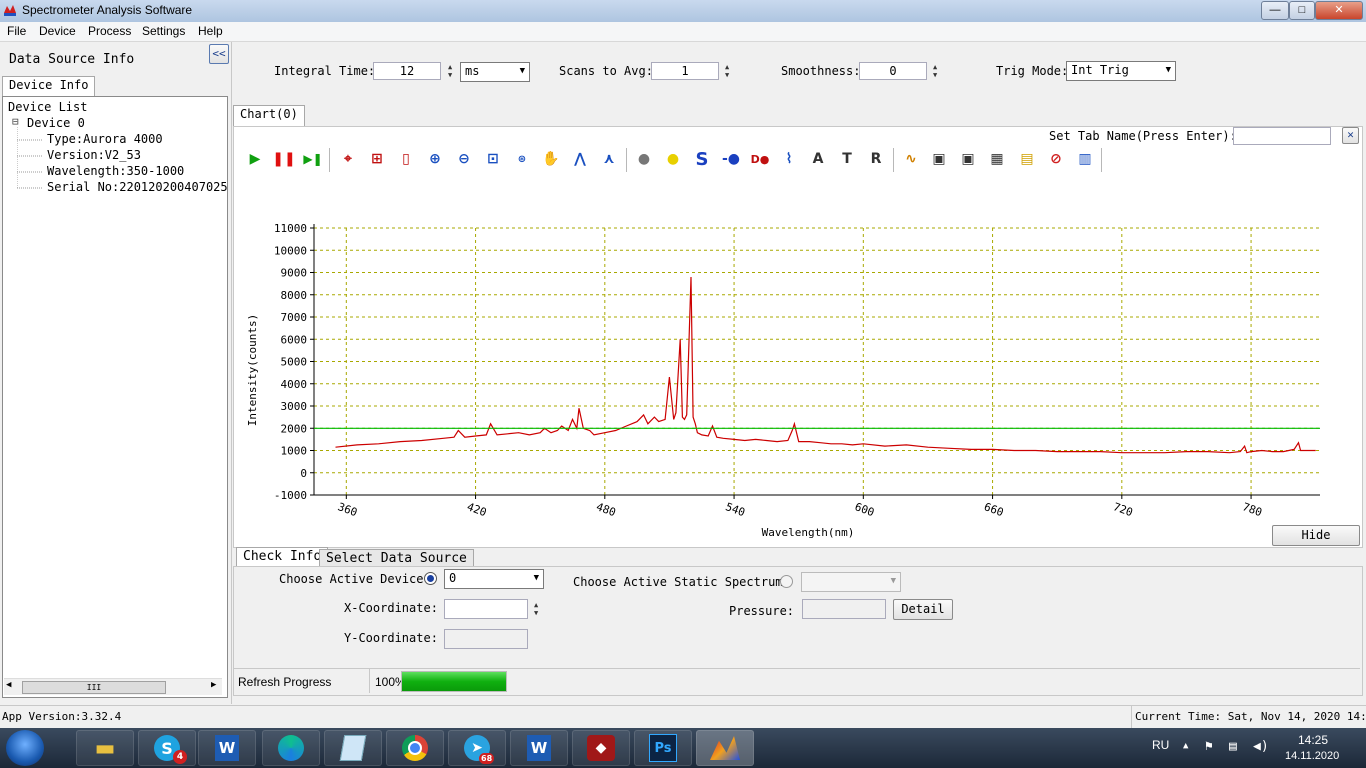  Describe the element at coordinates (1312, 756) in the screenshot. I see `clock-date: 14.11.2020` at that location.